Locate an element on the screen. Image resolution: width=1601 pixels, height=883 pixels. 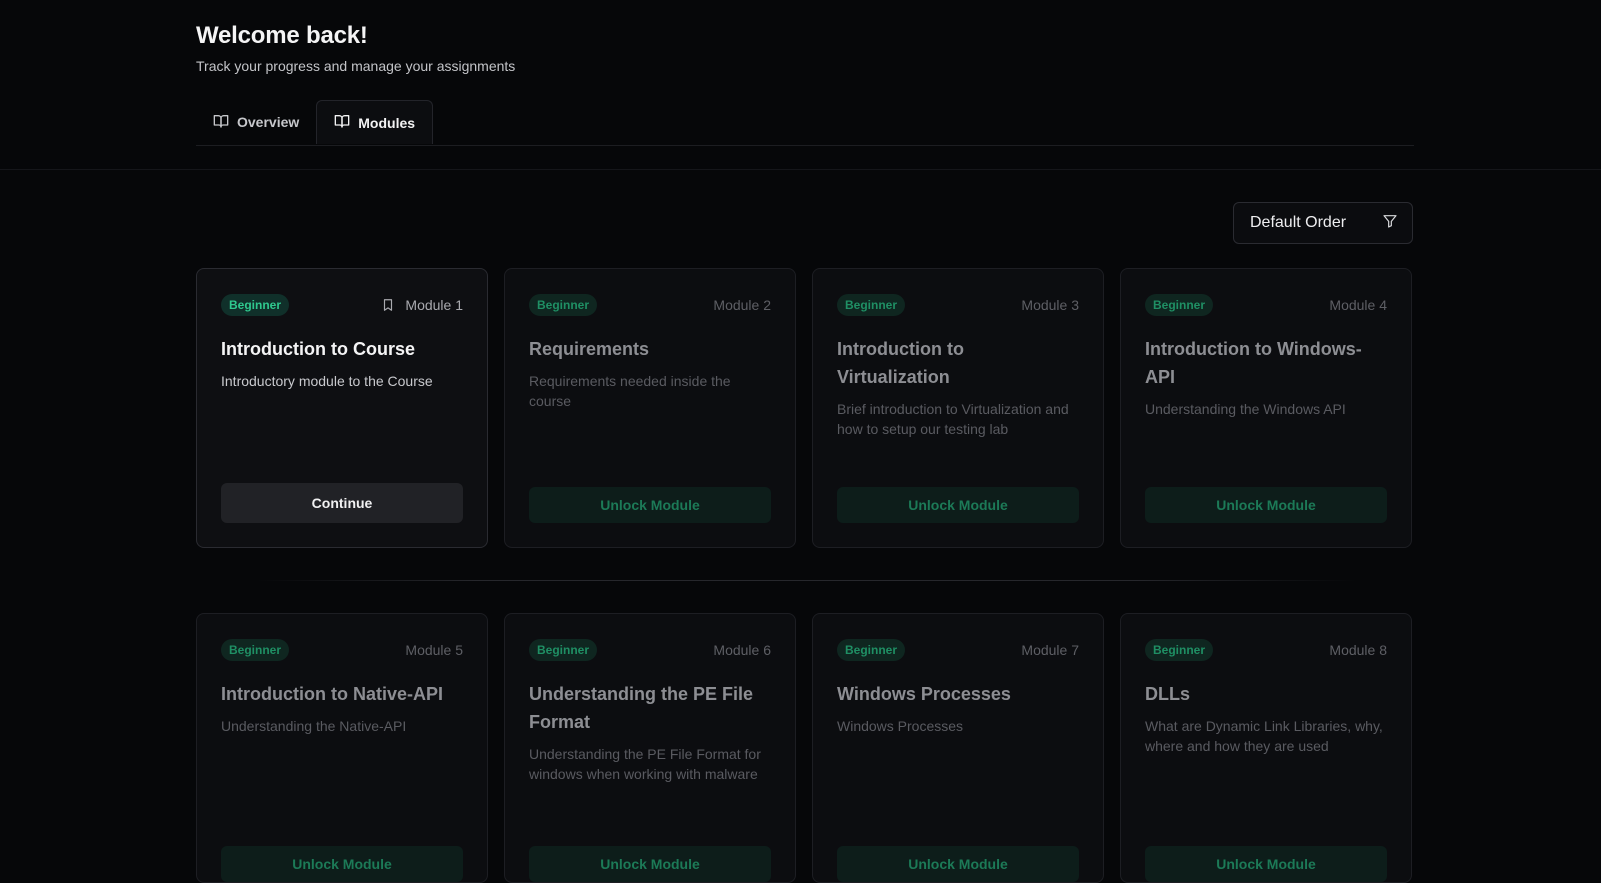
module-number: Module 2 is located at coordinates (742, 305).